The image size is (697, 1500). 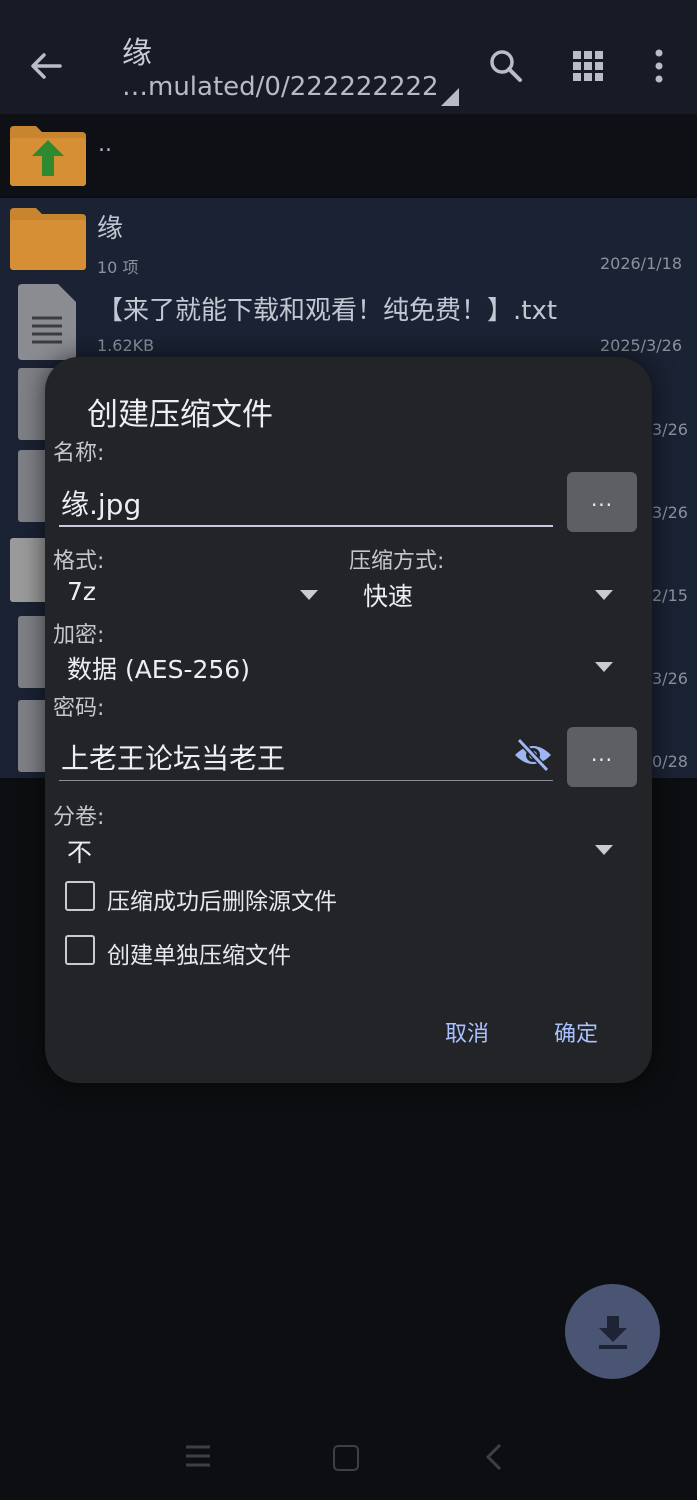 I want to click on folder-title: 缘, so click(x=137, y=53).